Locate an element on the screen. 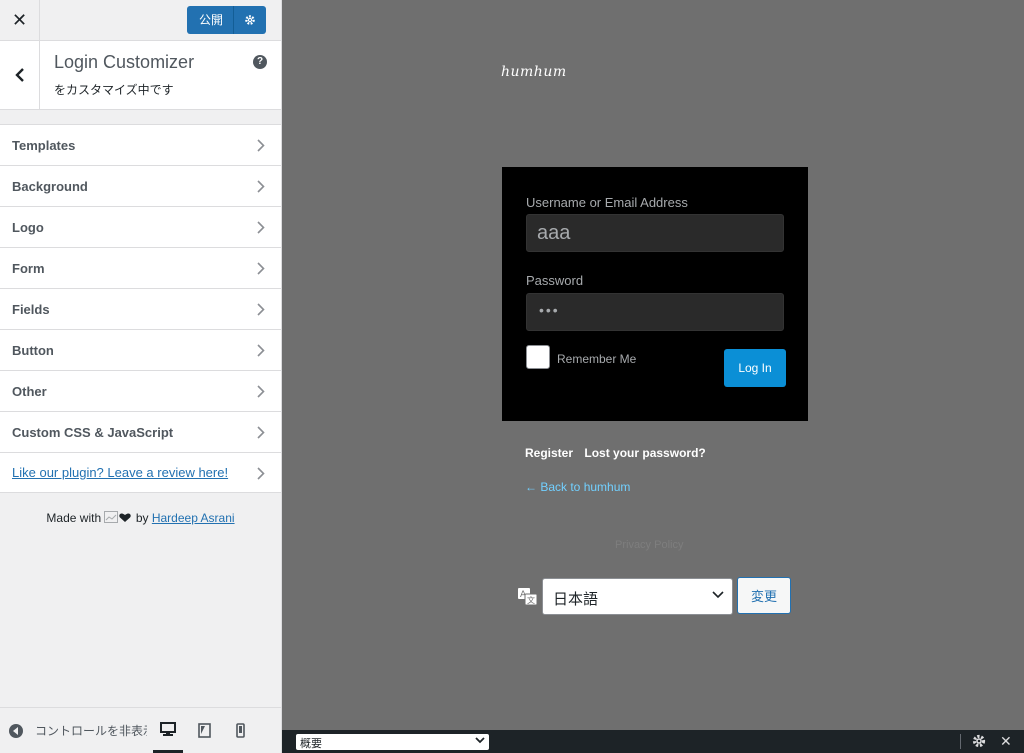 The height and width of the screenshot is (753, 1024). close-customizer-button: ✕ is located at coordinates (20, 20).